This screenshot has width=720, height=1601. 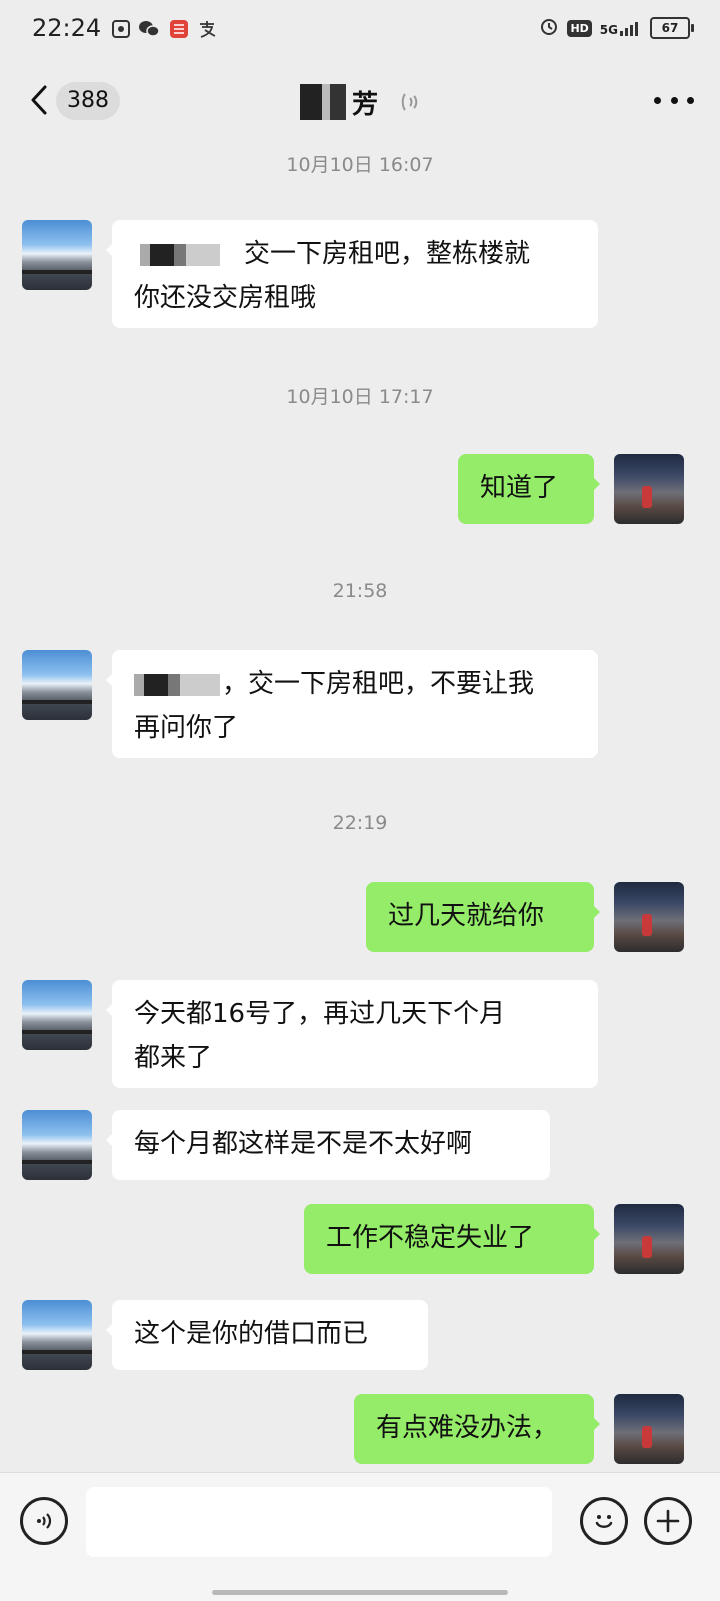 What do you see at coordinates (411, 102) in the screenshot?
I see `earpiece-mode-icon` at bounding box center [411, 102].